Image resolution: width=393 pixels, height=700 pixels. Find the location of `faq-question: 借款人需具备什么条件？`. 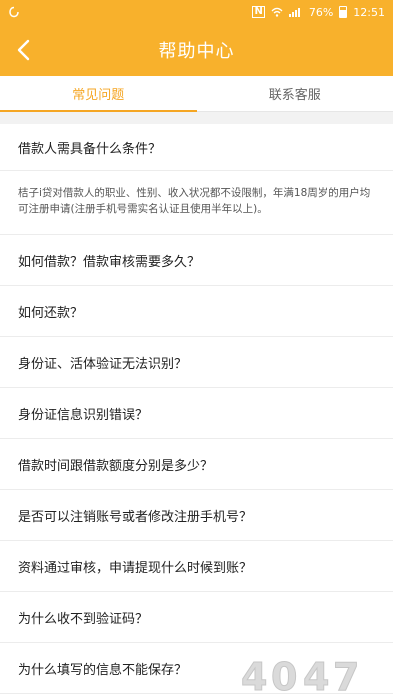

faq-question: 借款人需具备什么条件？ is located at coordinates (196, 147).